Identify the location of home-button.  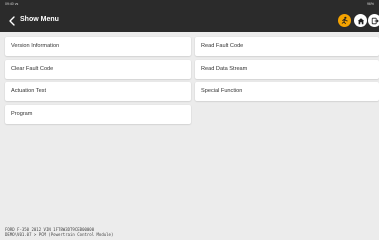
(360, 20).